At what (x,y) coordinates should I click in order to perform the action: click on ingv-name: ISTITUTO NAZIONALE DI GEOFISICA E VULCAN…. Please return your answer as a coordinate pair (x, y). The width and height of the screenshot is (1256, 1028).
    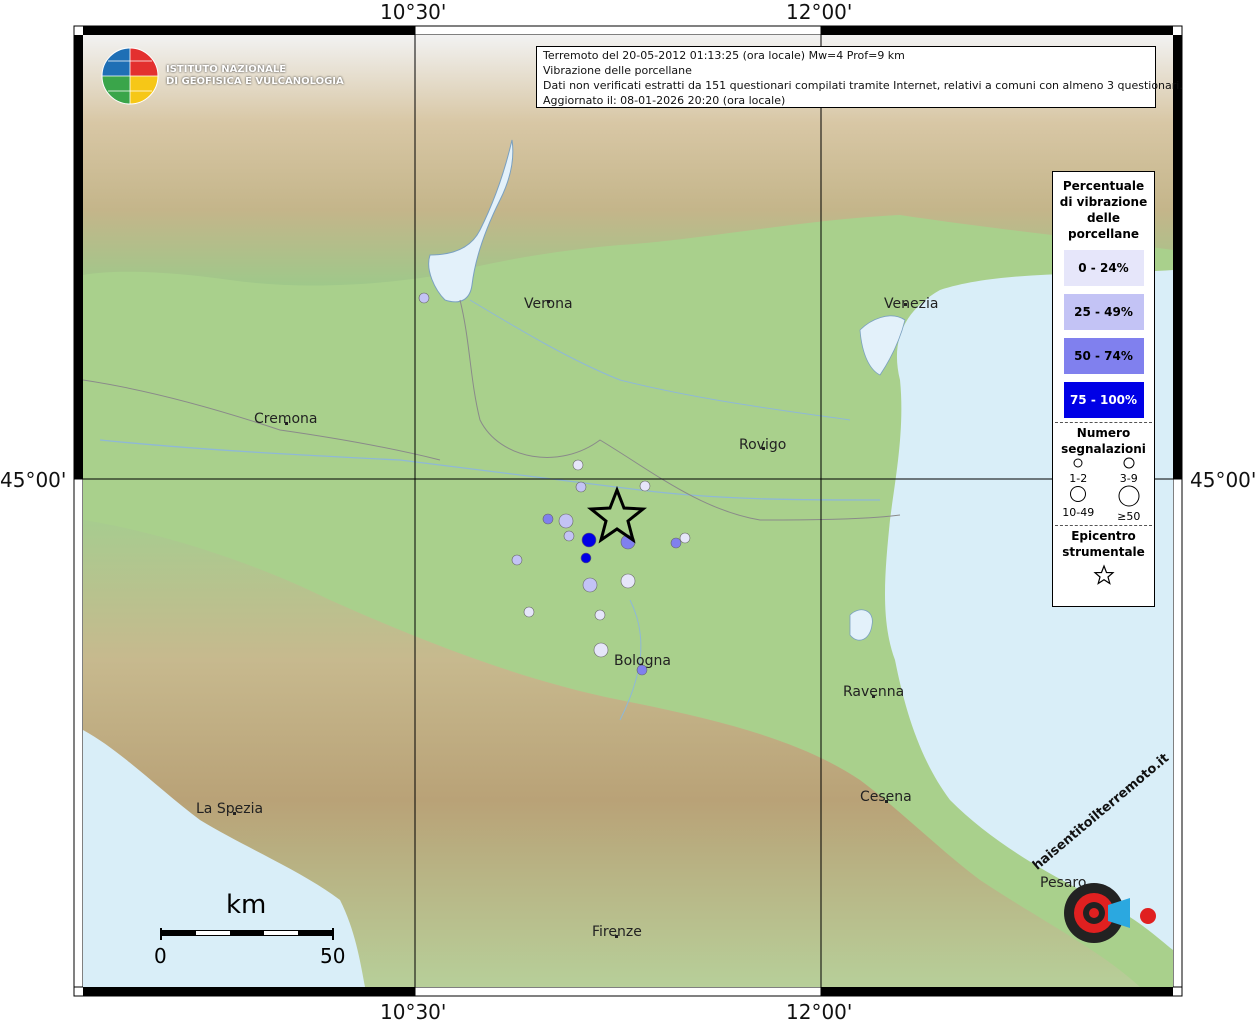
    Looking at the image, I should click on (255, 76).